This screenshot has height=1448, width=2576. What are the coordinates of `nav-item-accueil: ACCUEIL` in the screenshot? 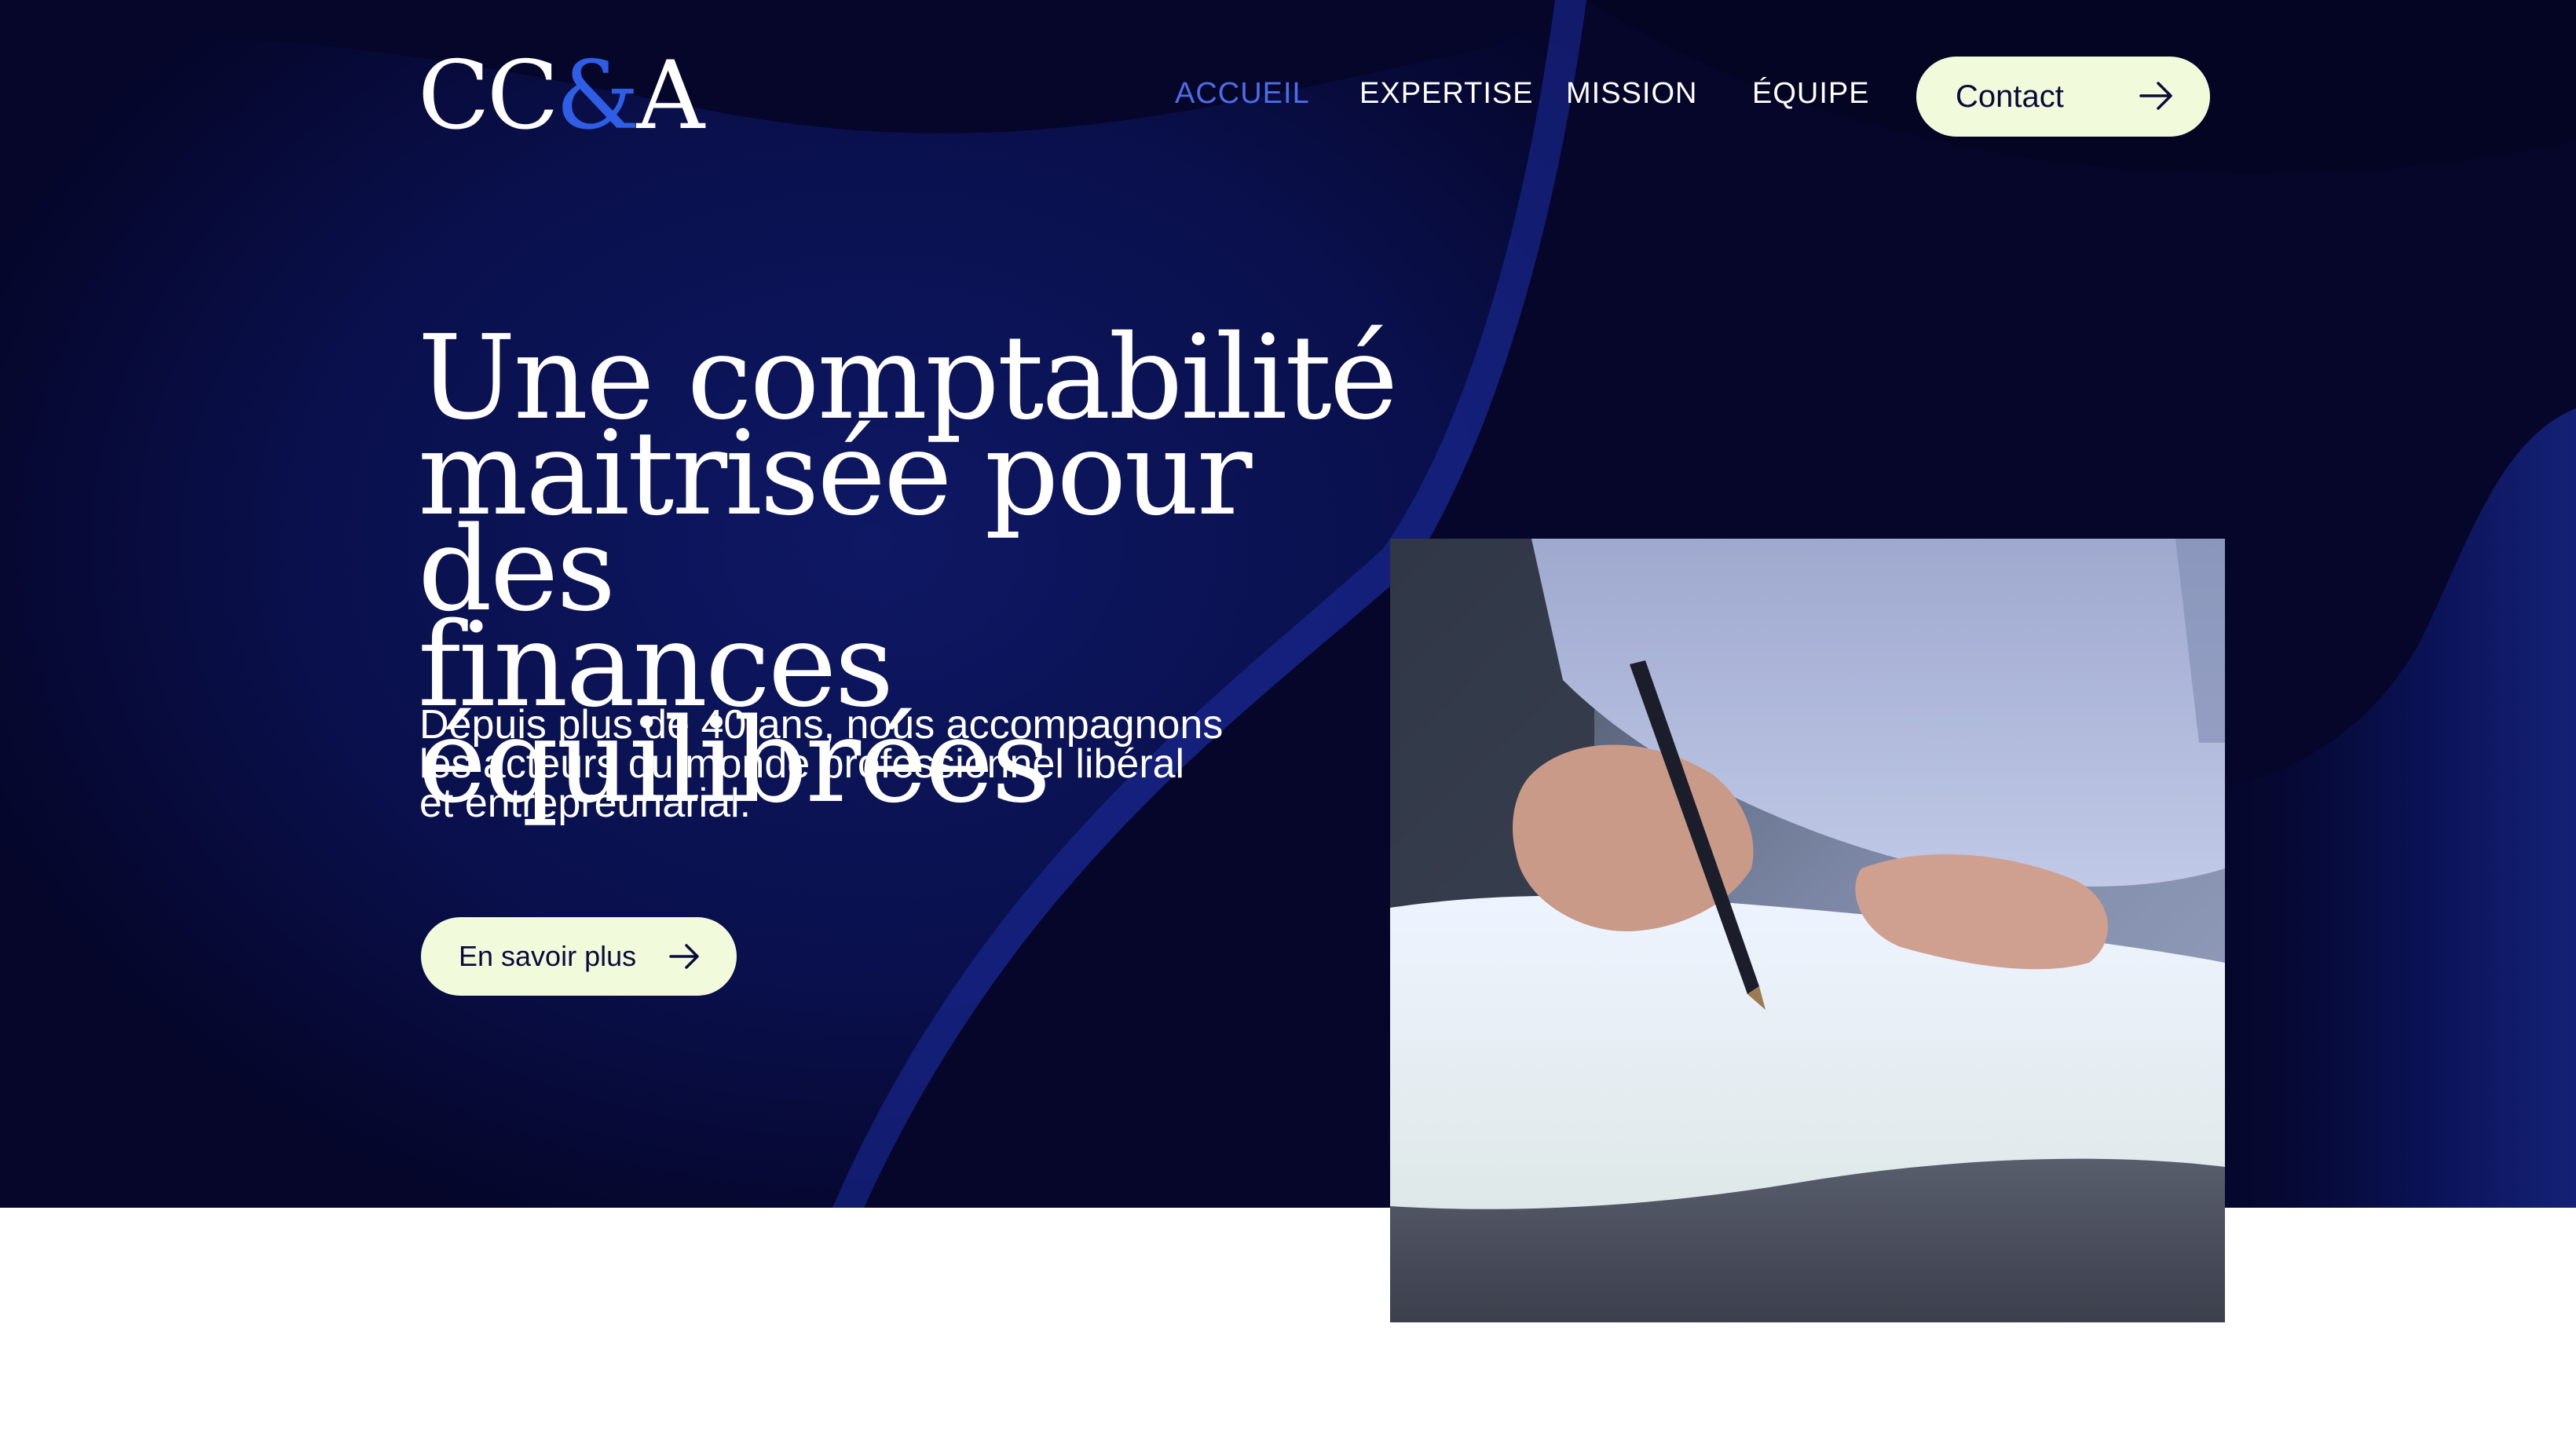 It's located at (1243, 94).